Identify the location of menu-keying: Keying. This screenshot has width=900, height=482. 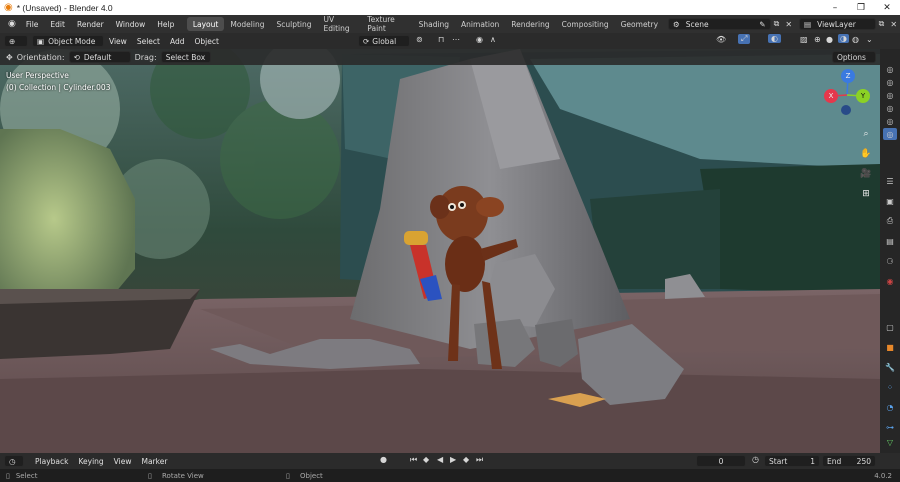
(90, 461).